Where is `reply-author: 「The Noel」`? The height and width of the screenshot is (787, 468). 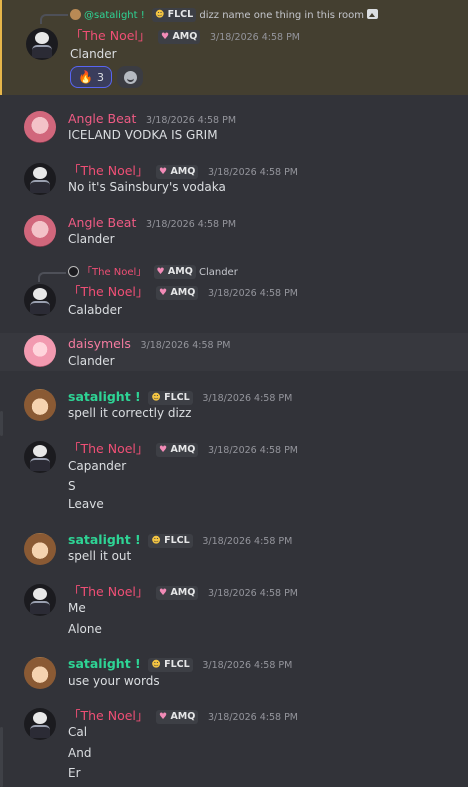 reply-author: 「The Noel」 is located at coordinates (114, 272).